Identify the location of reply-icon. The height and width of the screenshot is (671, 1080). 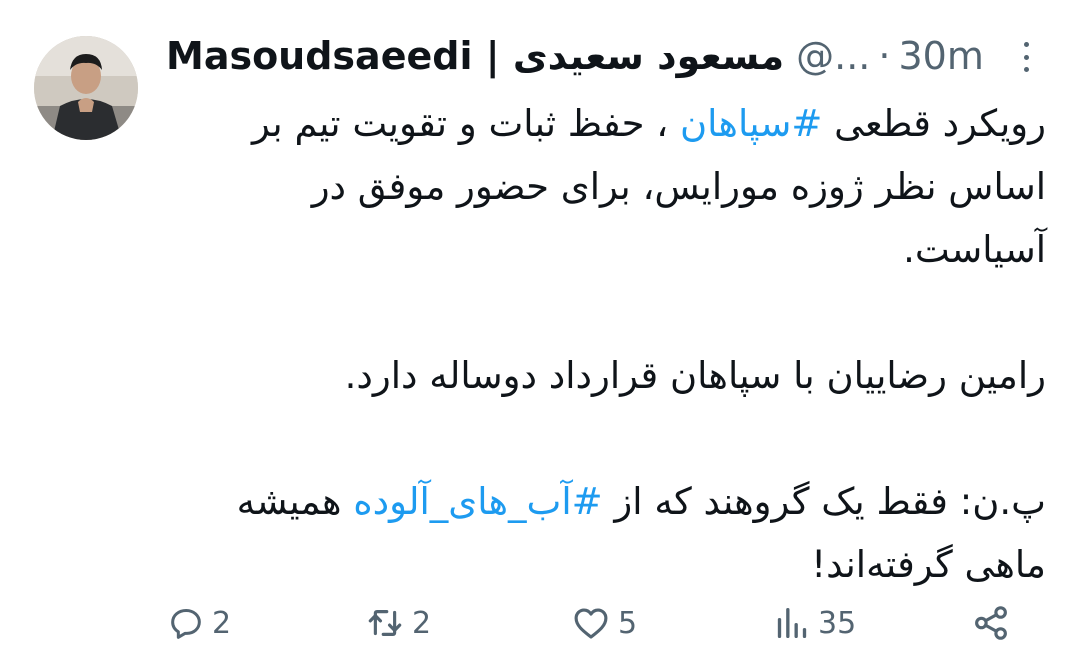
(186, 623).